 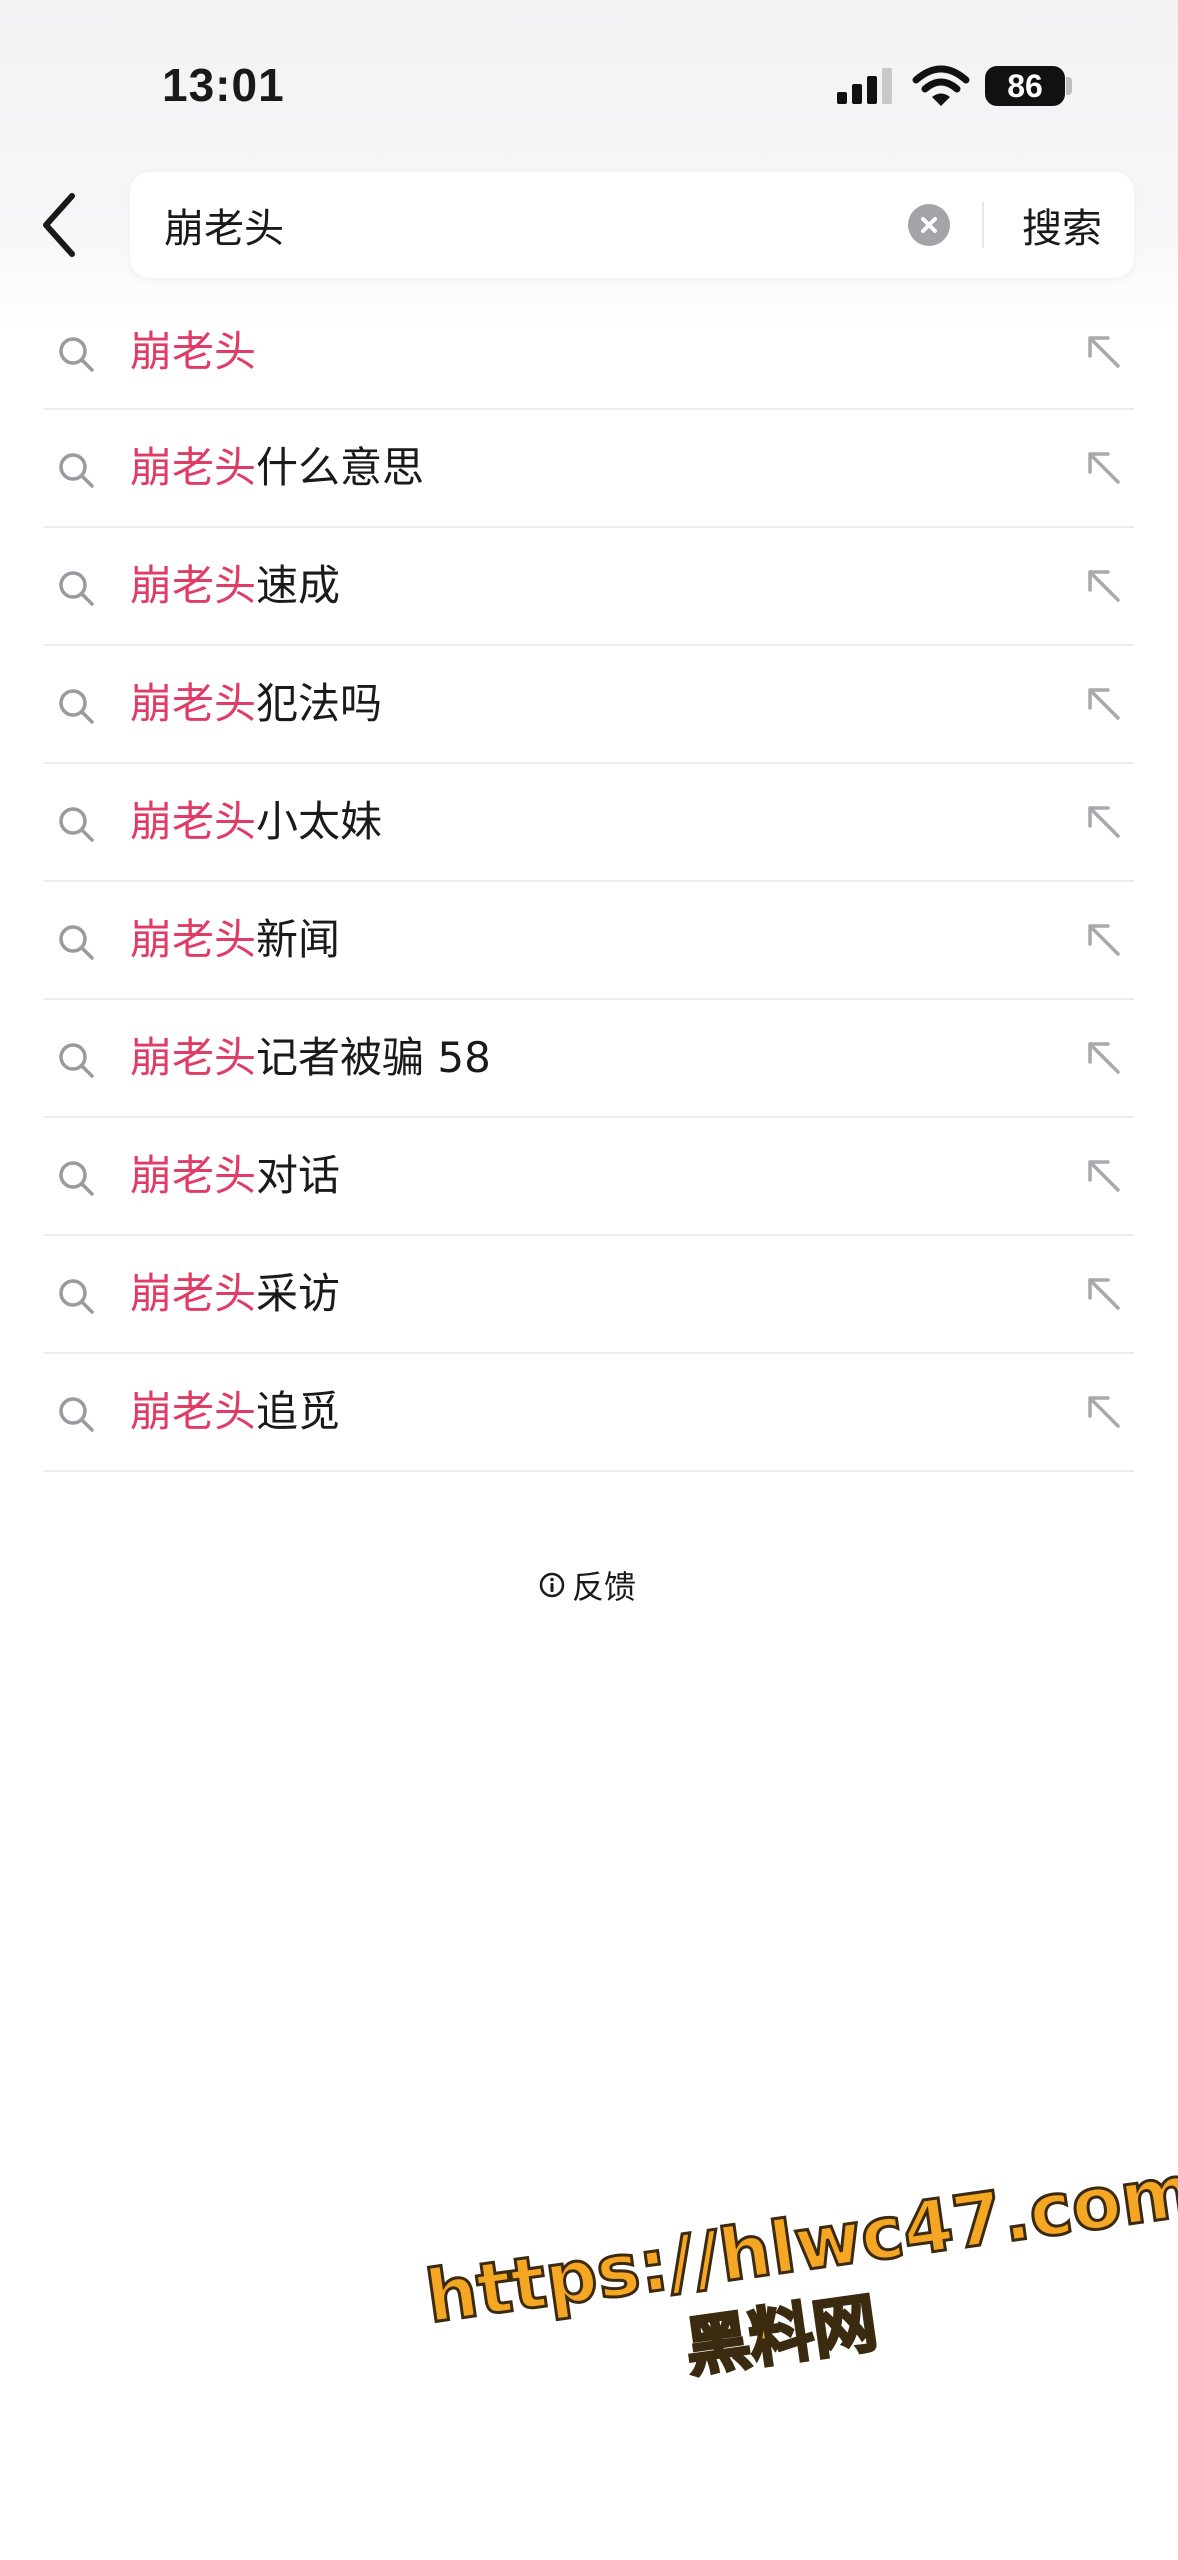 I want to click on suggestion-item: 崩老头什么意思, so click(x=589, y=469).